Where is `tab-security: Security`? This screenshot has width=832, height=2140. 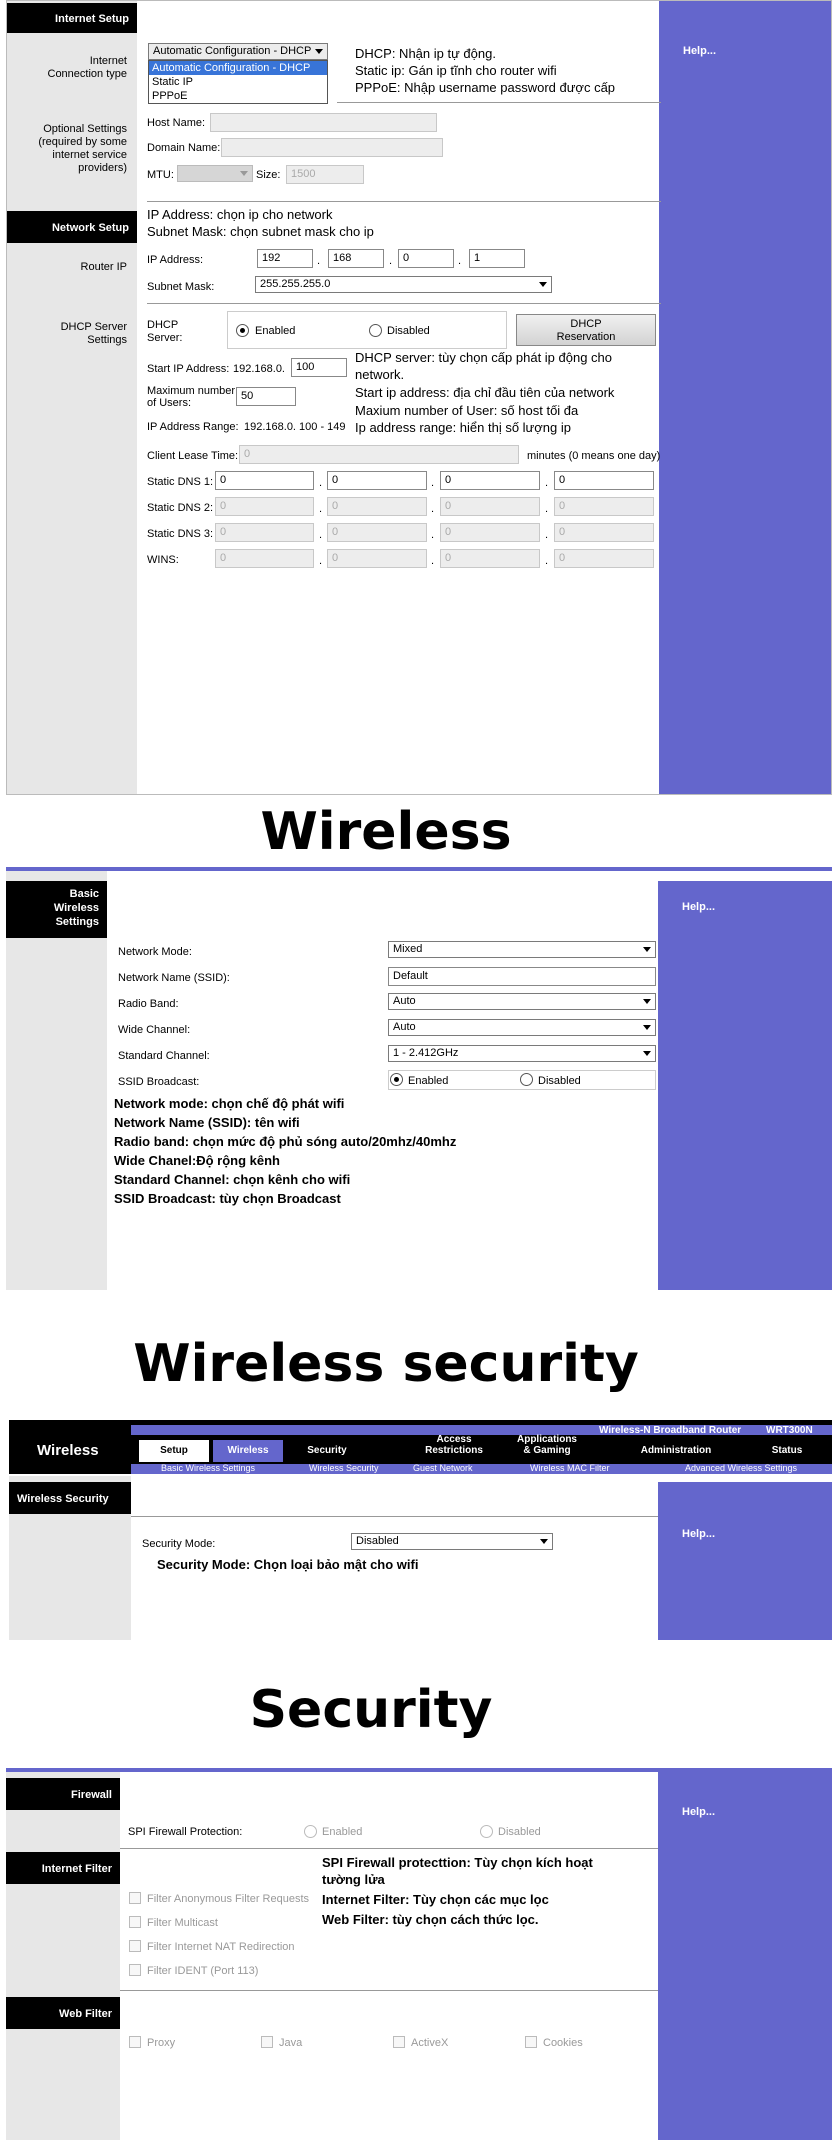
tab-security: Security is located at coordinates (327, 1451).